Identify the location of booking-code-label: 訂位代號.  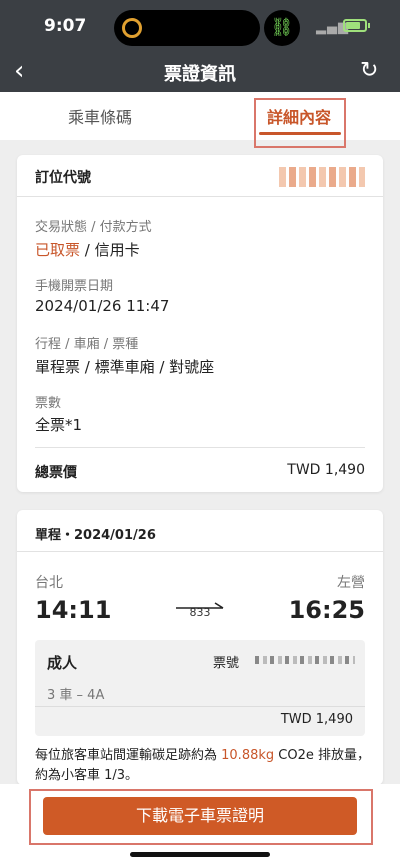
(63, 178).